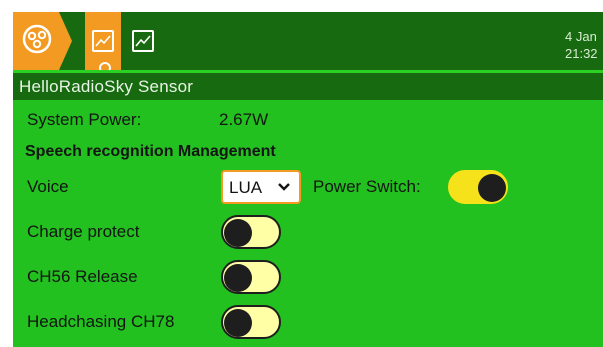 The image size is (603, 347). What do you see at coordinates (150, 151) in the screenshot?
I see `section-heading: Speech recognition Management` at bounding box center [150, 151].